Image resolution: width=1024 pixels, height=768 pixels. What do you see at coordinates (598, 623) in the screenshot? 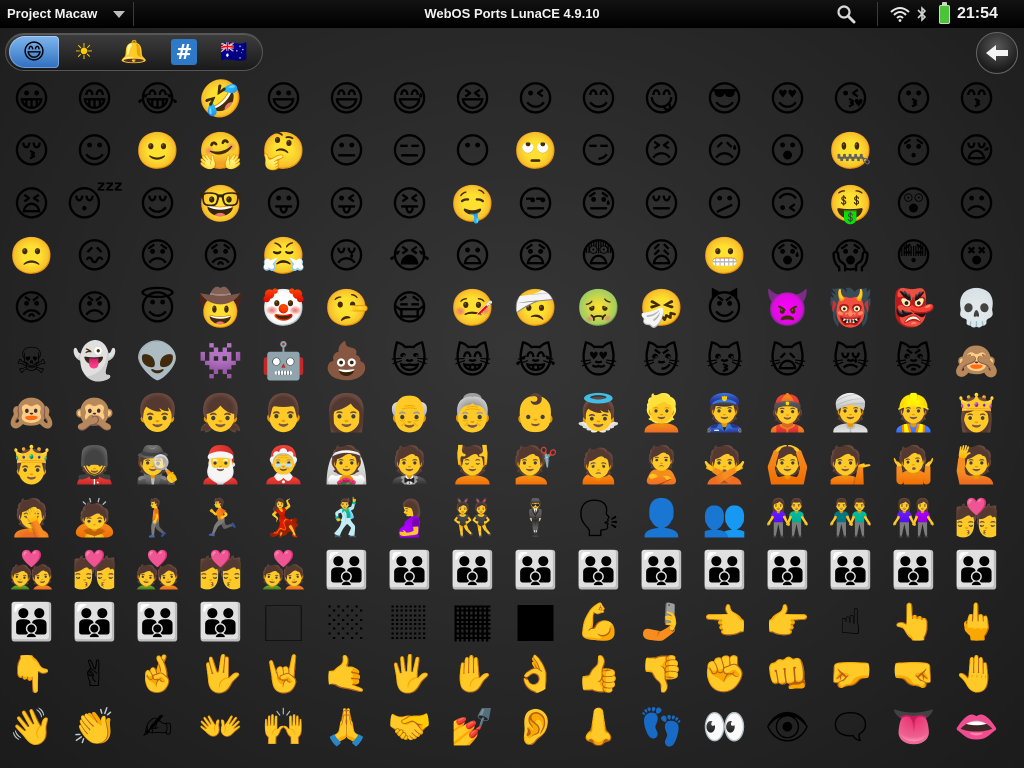
I see `emoji-cell: 💪` at bounding box center [598, 623].